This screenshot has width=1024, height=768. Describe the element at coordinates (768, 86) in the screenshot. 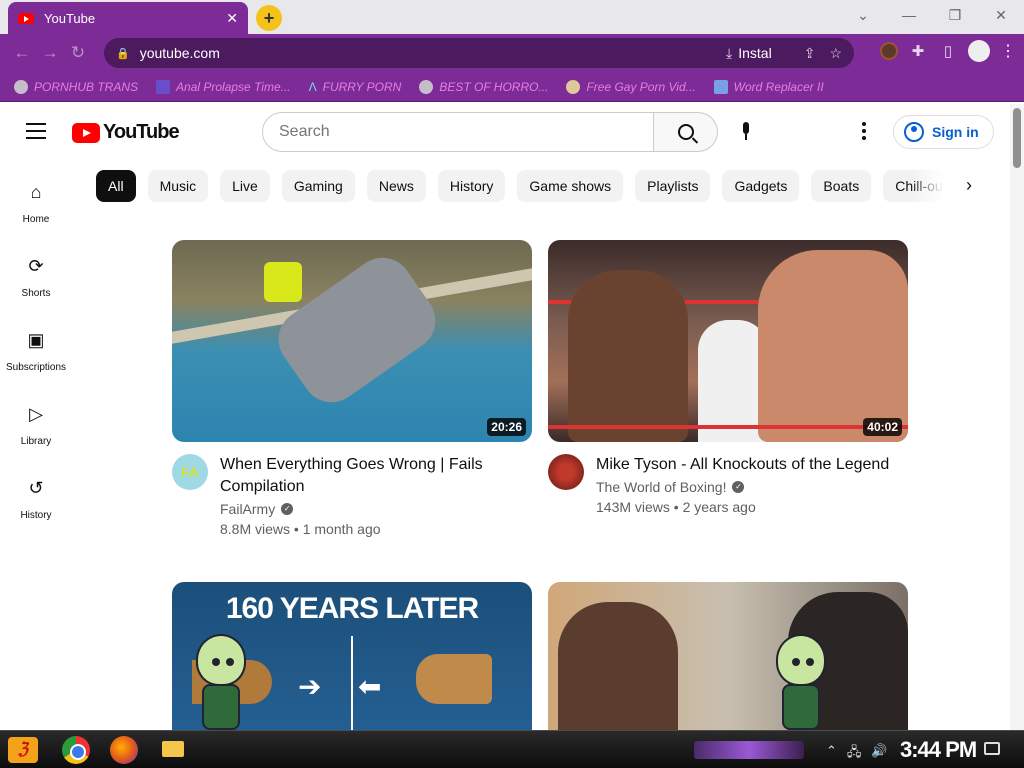

I see `bookmark-item: Word Replacer II` at that location.